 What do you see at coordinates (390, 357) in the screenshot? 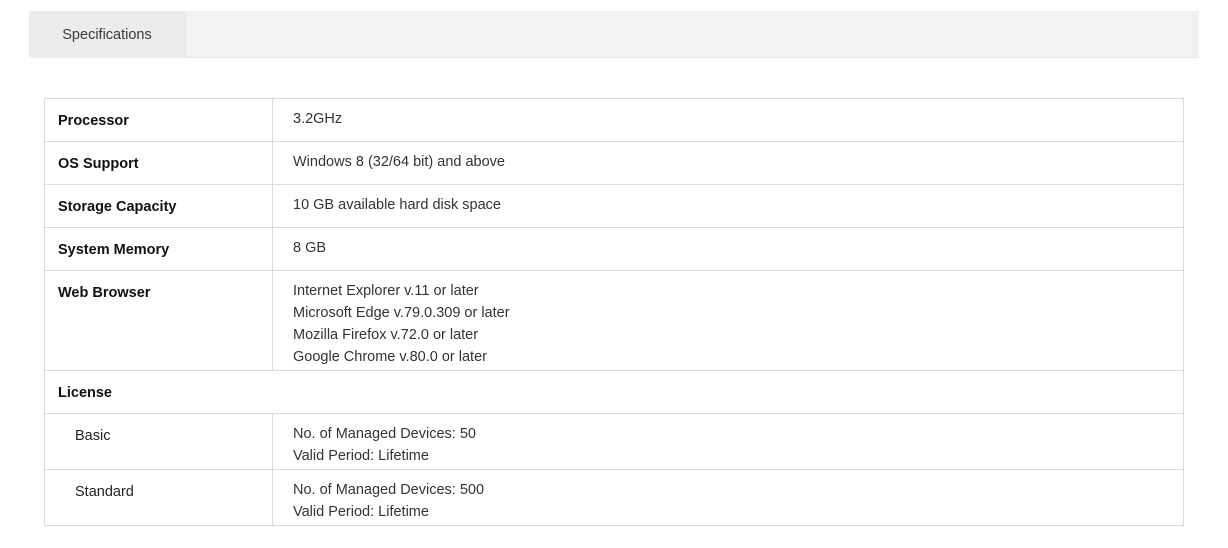
I see `browser-item: Google Chrome v.80.0 or later` at bounding box center [390, 357].